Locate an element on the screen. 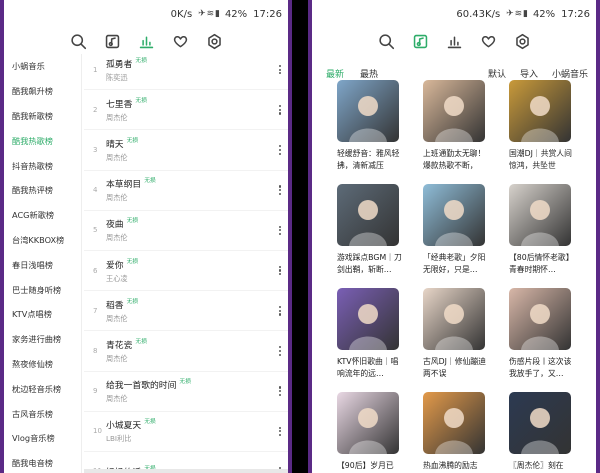 This screenshot has height=473, width=600. playlist-card: 国潮DJ｜共赏人间惊鸿，共坠世 is located at coordinates (544, 125).